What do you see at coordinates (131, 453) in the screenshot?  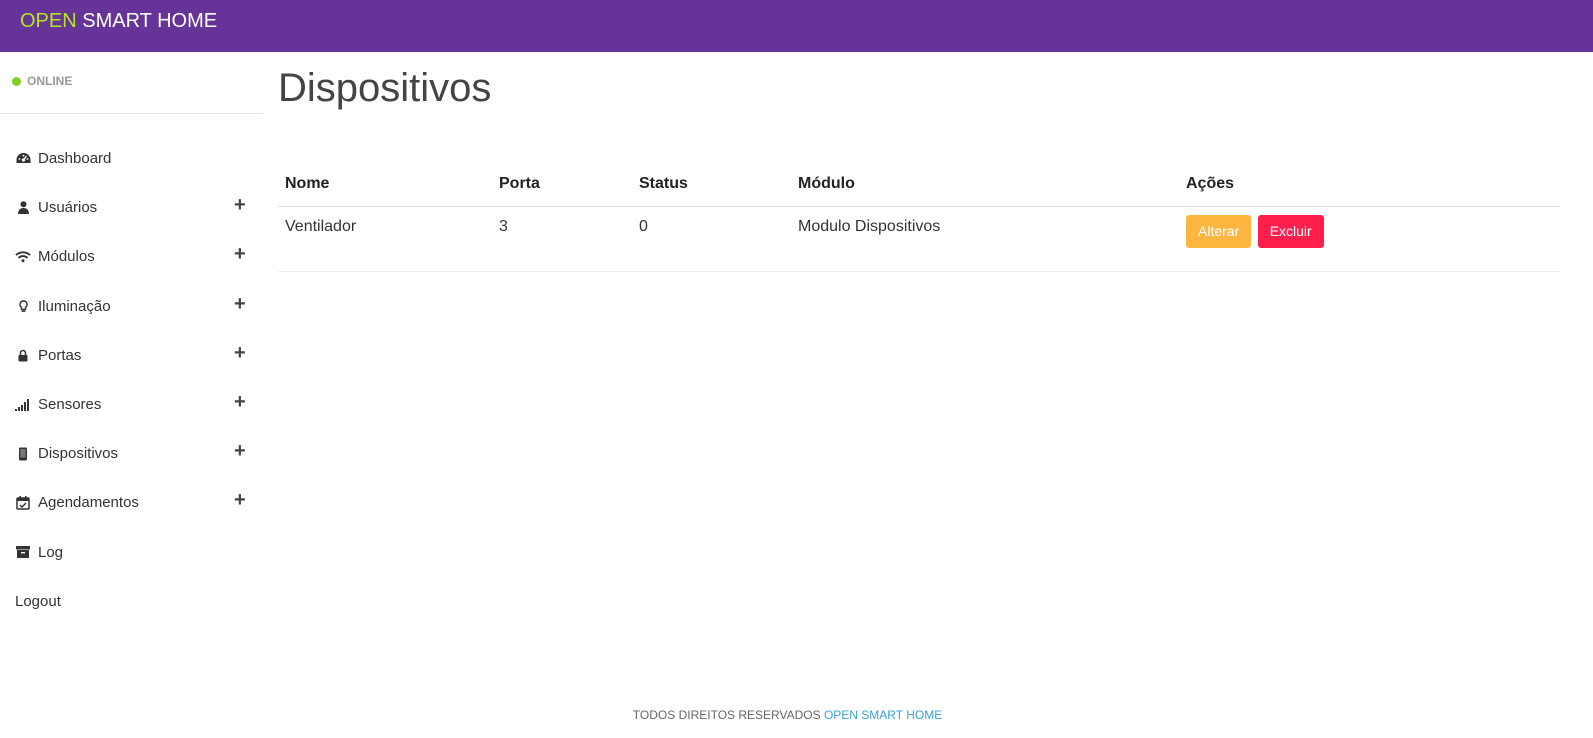 I see `sidebar-item-dispositivos: Dispositivos +` at bounding box center [131, 453].